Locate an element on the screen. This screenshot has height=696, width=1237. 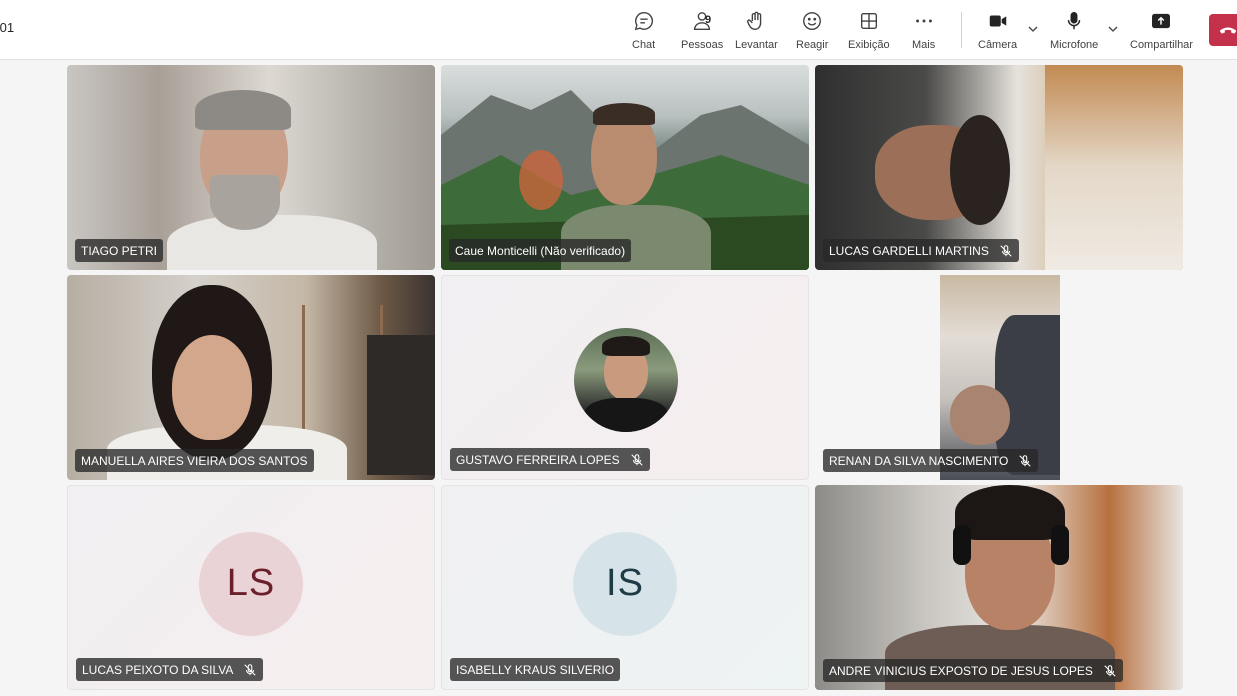
more-button: Mais is located at coordinates (923, 32).